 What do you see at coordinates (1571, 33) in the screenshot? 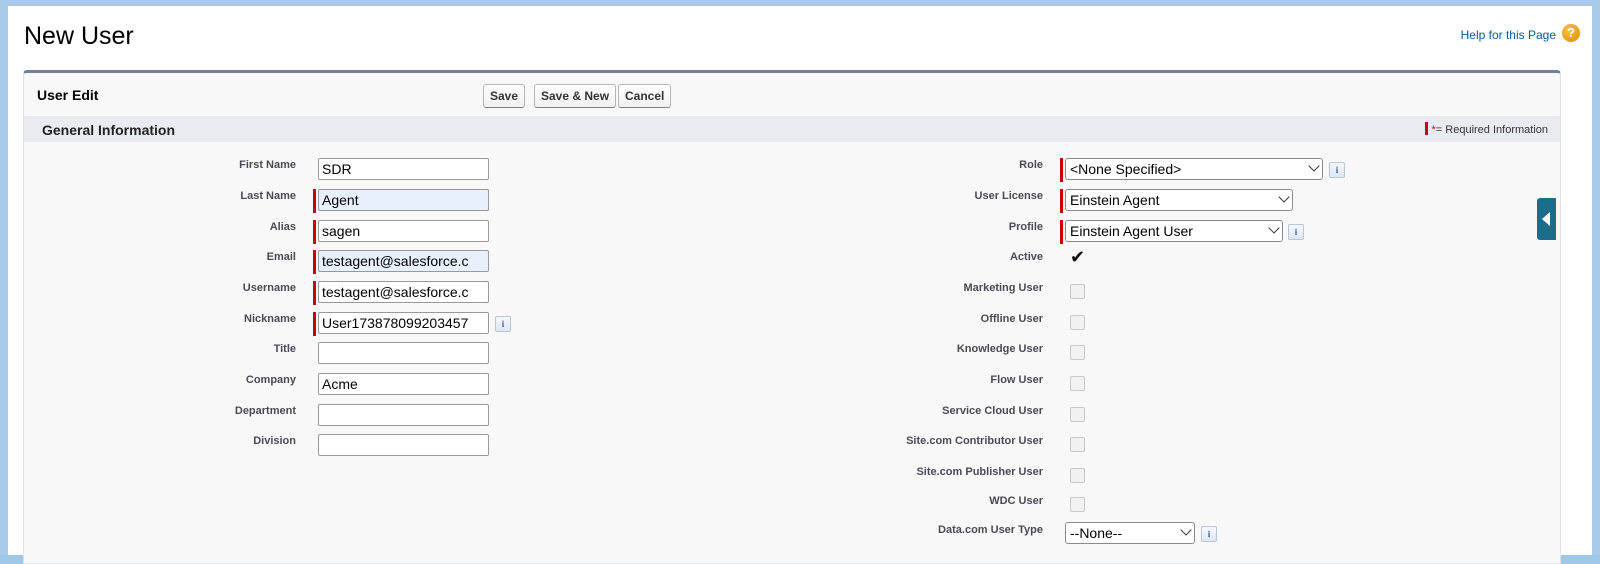
I see `help-icon: ?` at bounding box center [1571, 33].